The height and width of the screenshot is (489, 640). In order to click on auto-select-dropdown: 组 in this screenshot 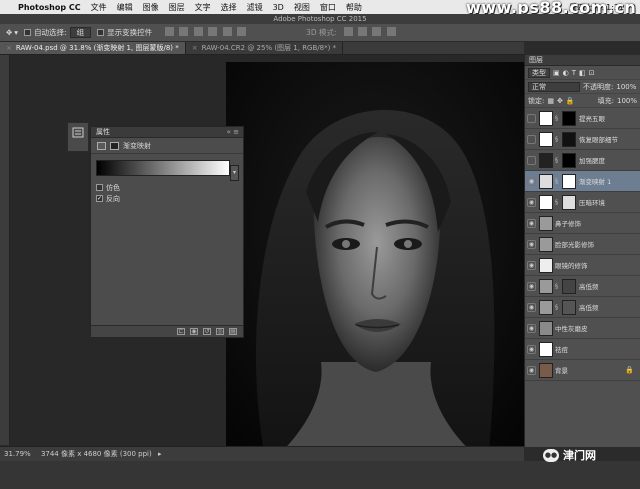, I will do `click(80, 32)`.